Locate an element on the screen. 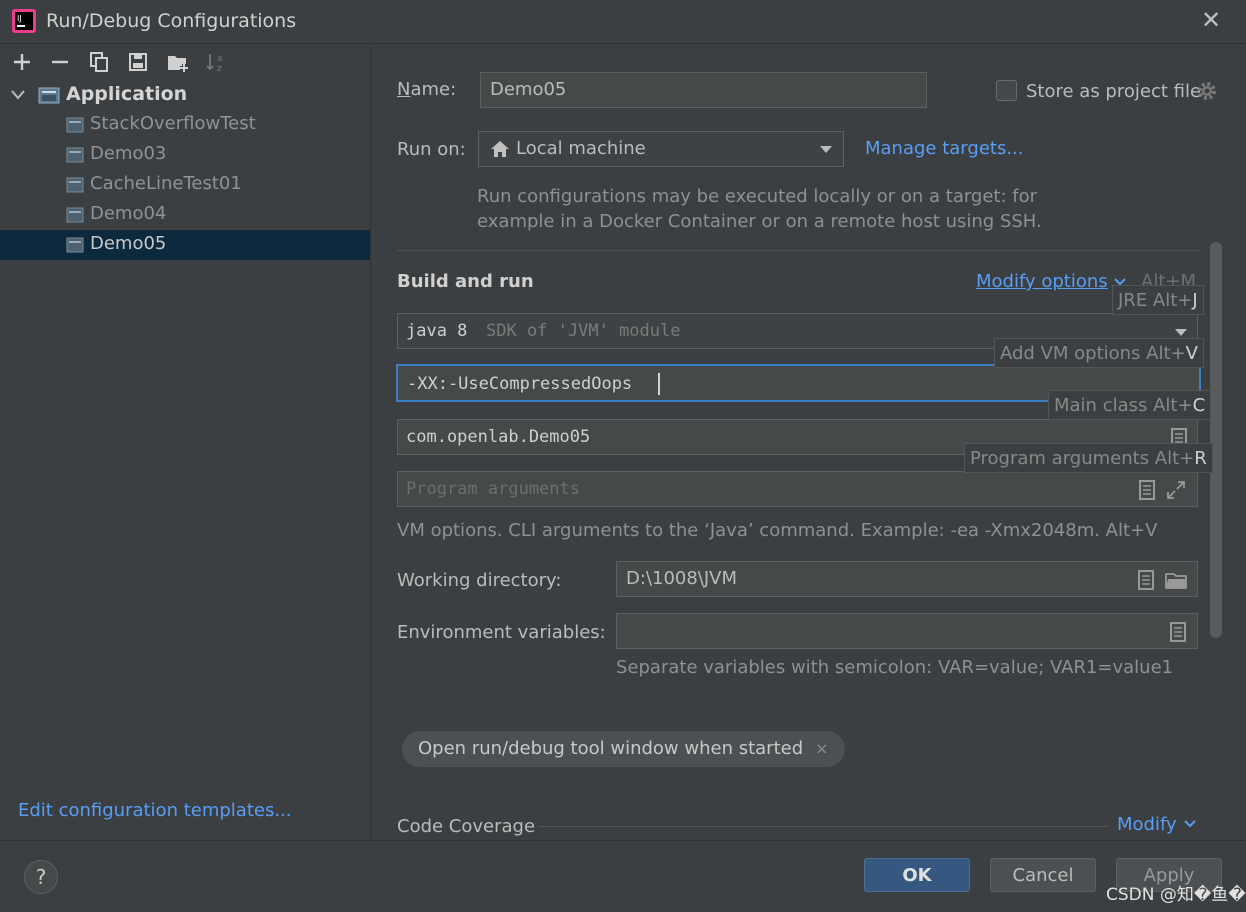 Image resolution: width=1246 pixels, height=912 pixels. expand-icon is located at coordinates (1176, 490).